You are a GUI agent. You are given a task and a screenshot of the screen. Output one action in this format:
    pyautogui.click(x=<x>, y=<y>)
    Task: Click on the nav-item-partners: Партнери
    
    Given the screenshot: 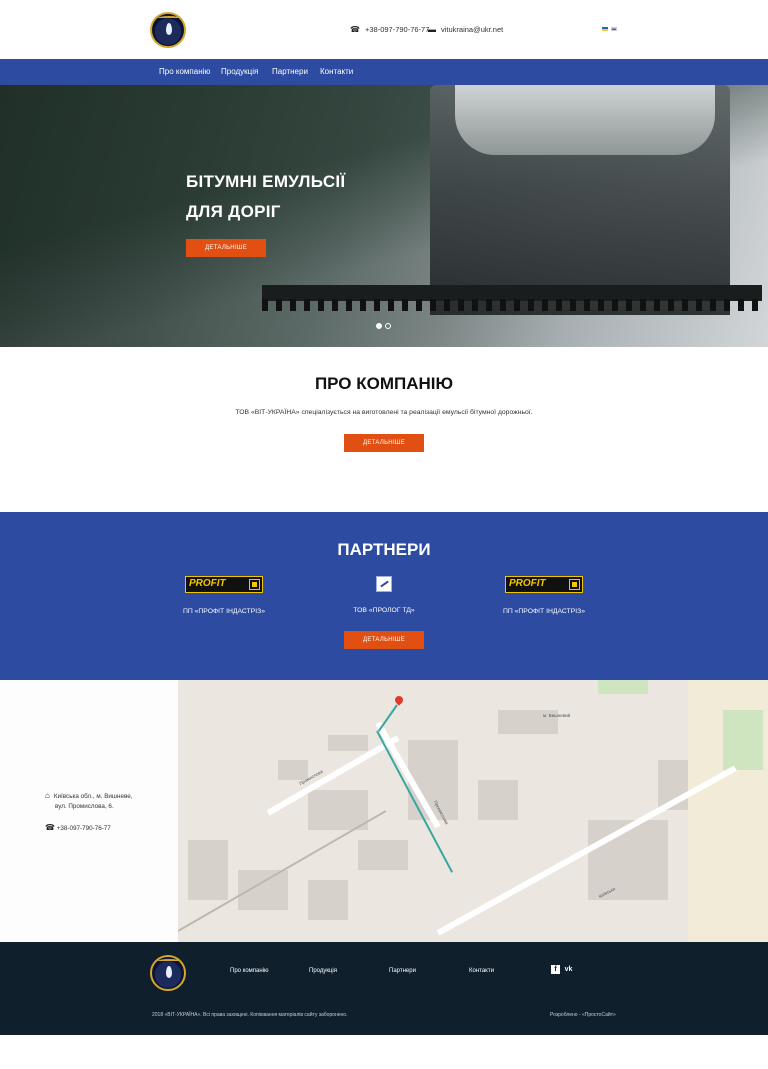 What is the action you would take?
    pyautogui.click(x=290, y=71)
    